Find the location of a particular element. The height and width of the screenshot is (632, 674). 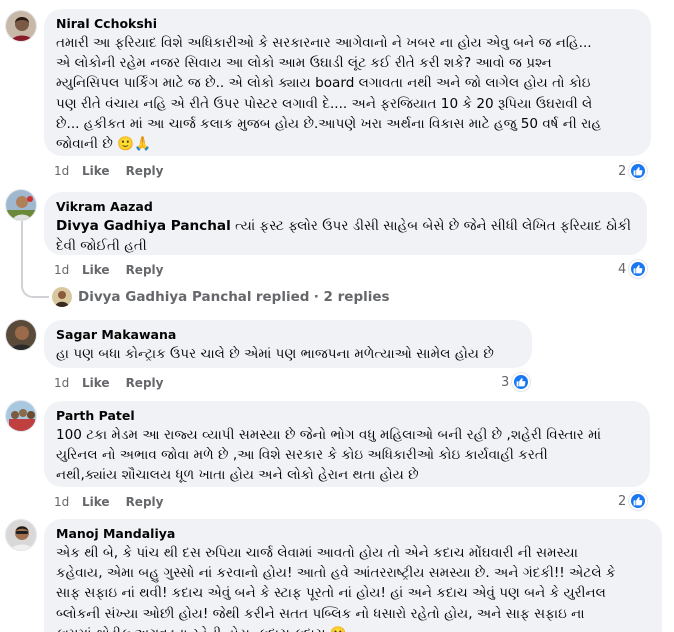

thread-connector is located at coordinates (35, 289).